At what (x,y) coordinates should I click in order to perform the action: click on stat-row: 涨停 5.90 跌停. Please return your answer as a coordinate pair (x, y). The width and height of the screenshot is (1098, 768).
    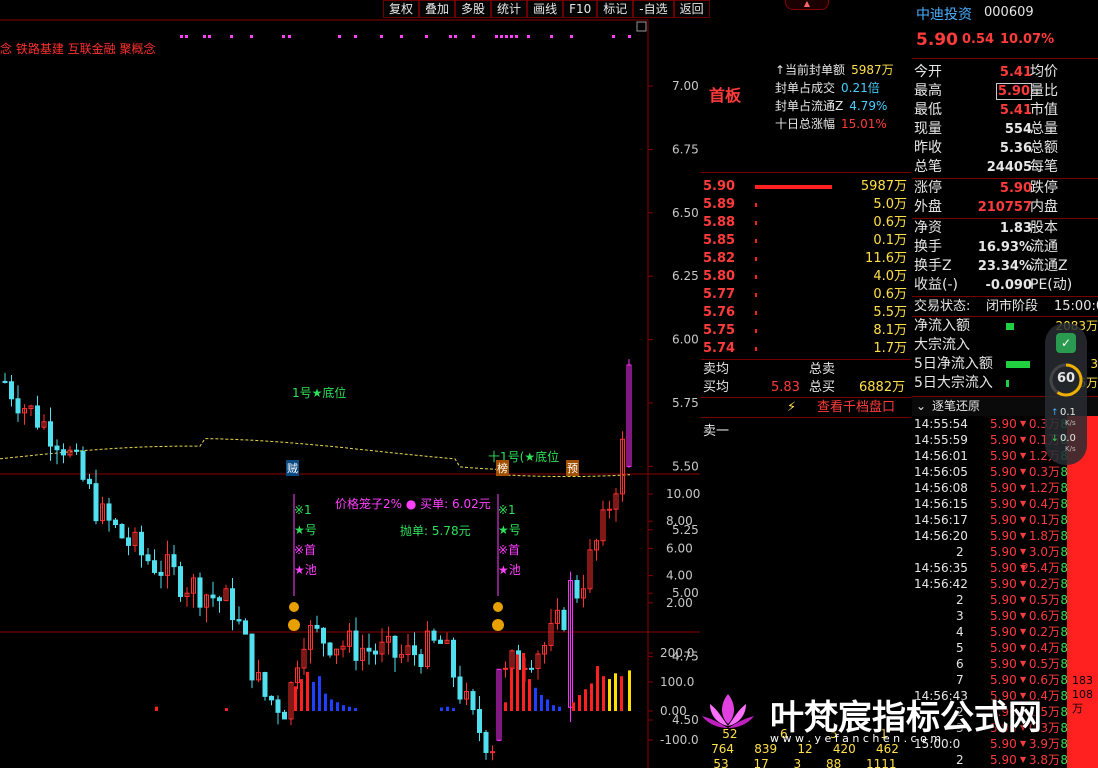
    Looking at the image, I should click on (1005, 188).